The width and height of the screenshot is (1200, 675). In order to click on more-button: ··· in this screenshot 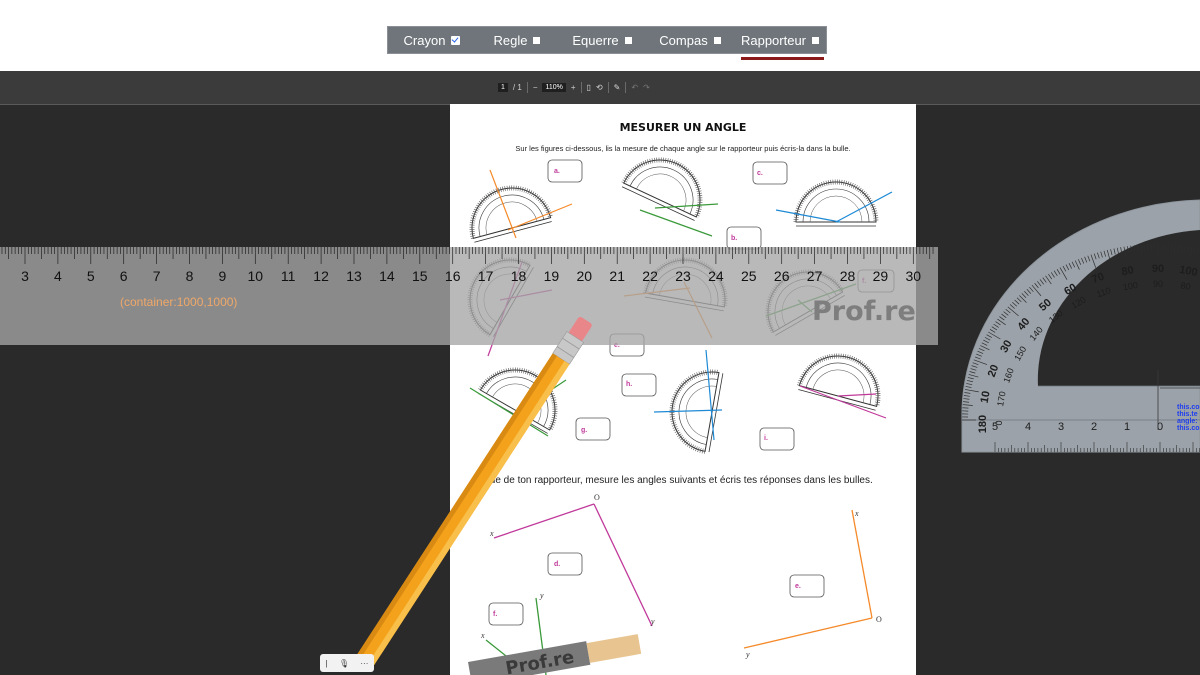, I will do `click(364, 663)`.